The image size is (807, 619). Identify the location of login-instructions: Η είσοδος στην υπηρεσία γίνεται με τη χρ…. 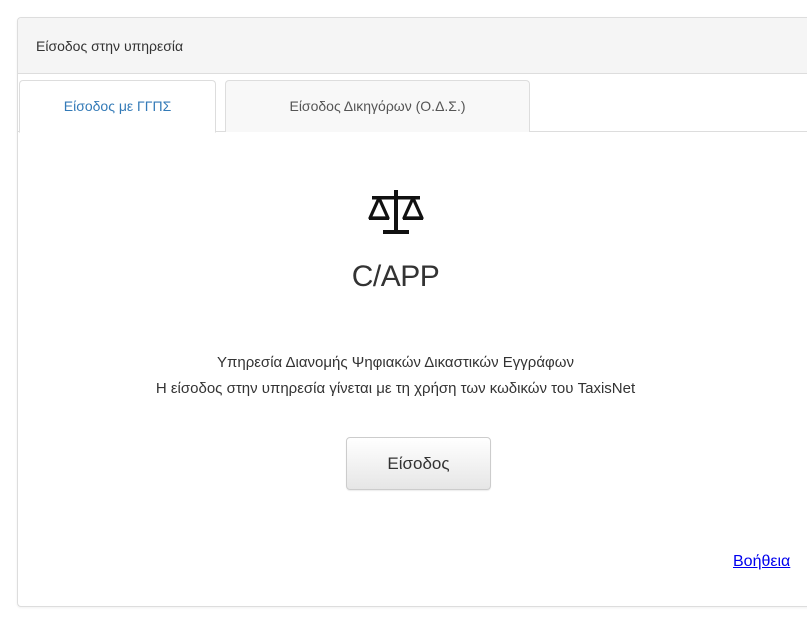
(395, 388).